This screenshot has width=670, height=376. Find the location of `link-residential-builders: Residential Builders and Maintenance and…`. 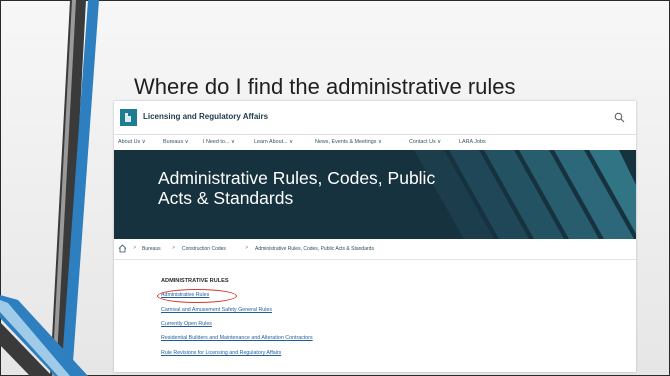

link-residential-builders: Residential Builders and Maintenance and… is located at coordinates (237, 338).